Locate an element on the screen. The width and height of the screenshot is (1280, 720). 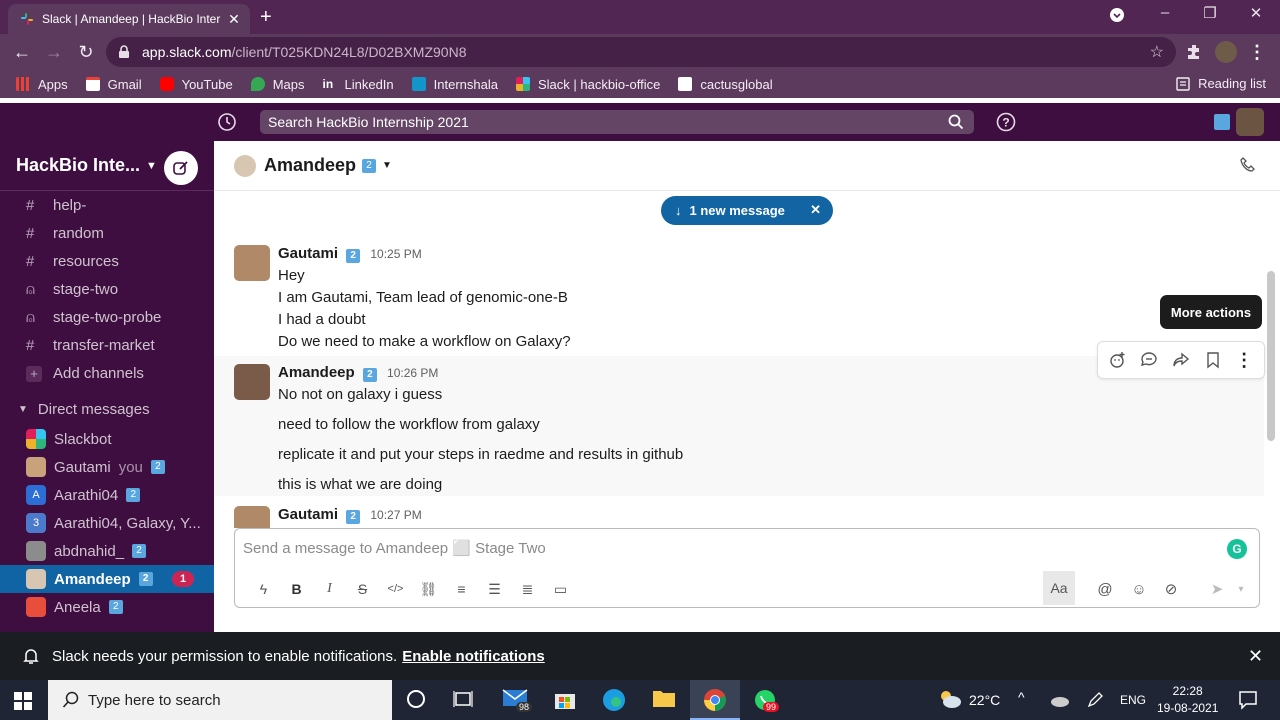
file-explorer-icon is located at coordinates (665, 700).